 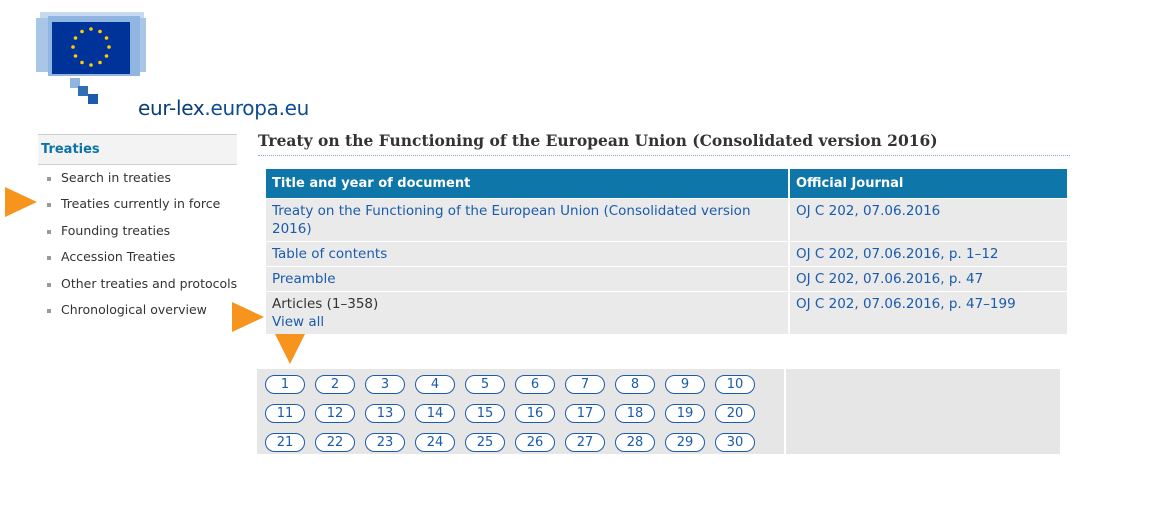 I want to click on sidebar-item-founding-treaties: Founding treaties, so click(x=137, y=231).